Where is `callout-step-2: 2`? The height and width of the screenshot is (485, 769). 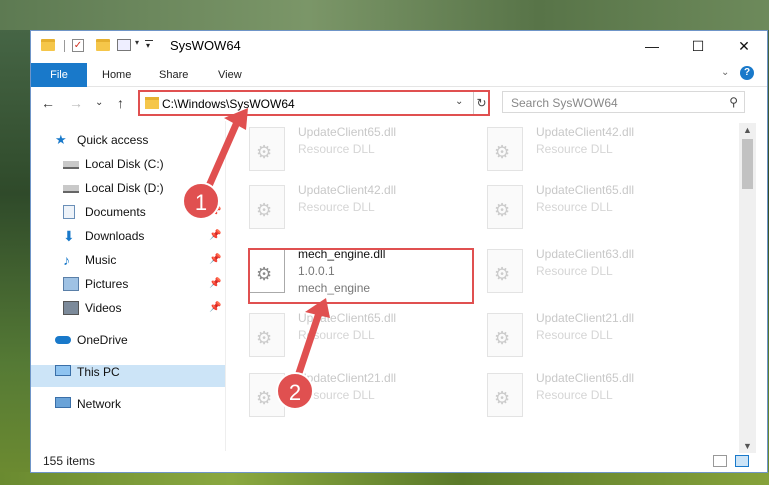
callout-step-2: 2 is located at coordinates (295, 391).